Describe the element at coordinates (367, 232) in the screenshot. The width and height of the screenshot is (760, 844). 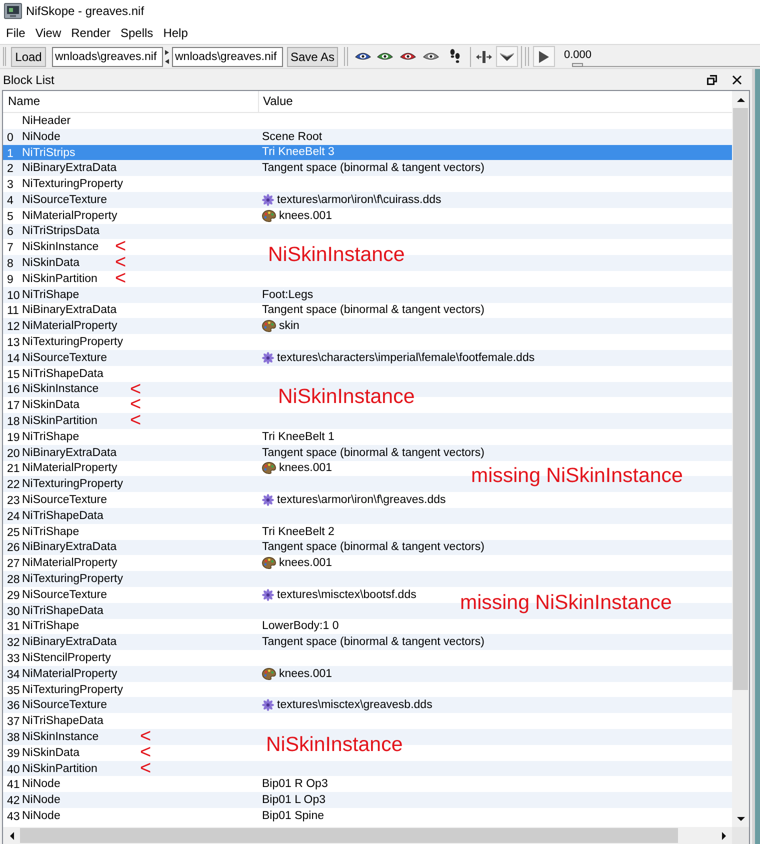
I see `tree-row: 6 NiTriStripsData` at that location.